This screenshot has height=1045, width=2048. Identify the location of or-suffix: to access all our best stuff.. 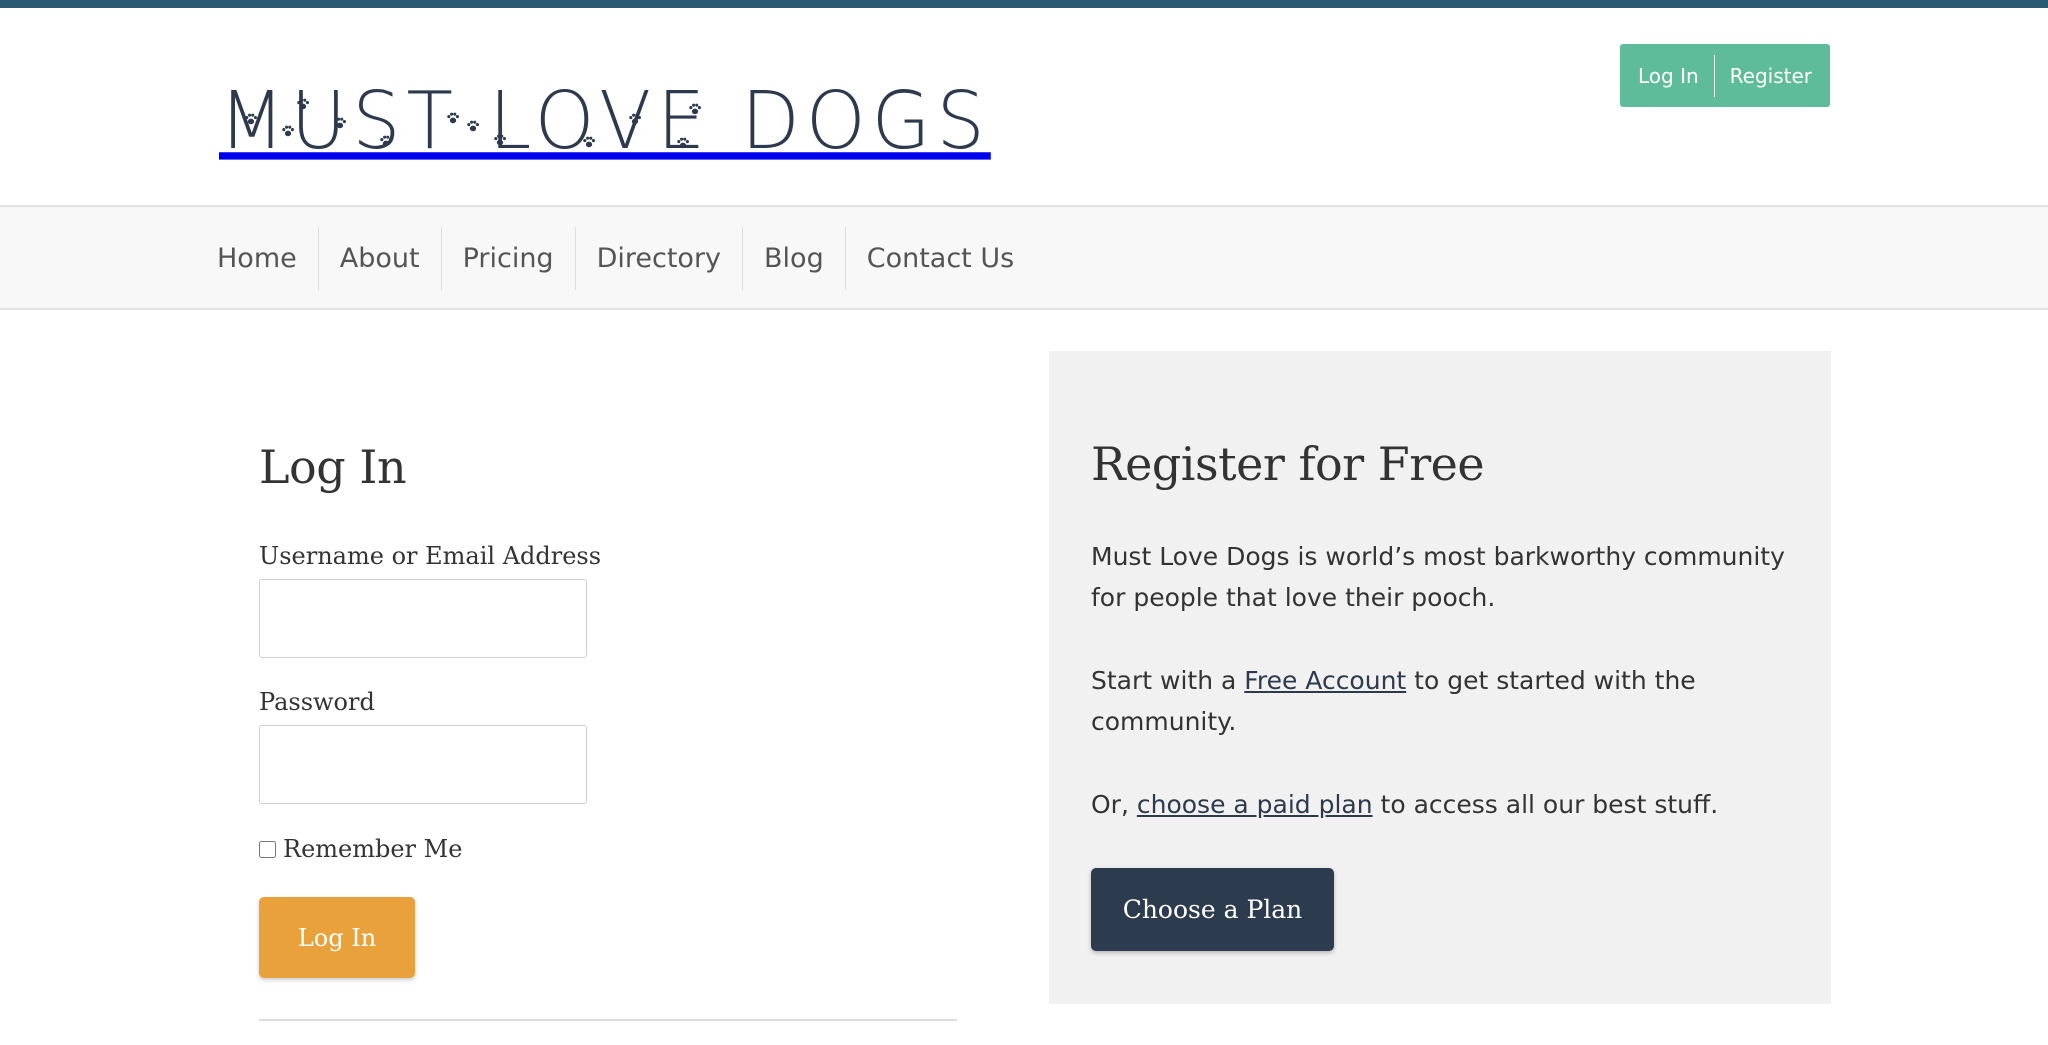
(1545, 804).